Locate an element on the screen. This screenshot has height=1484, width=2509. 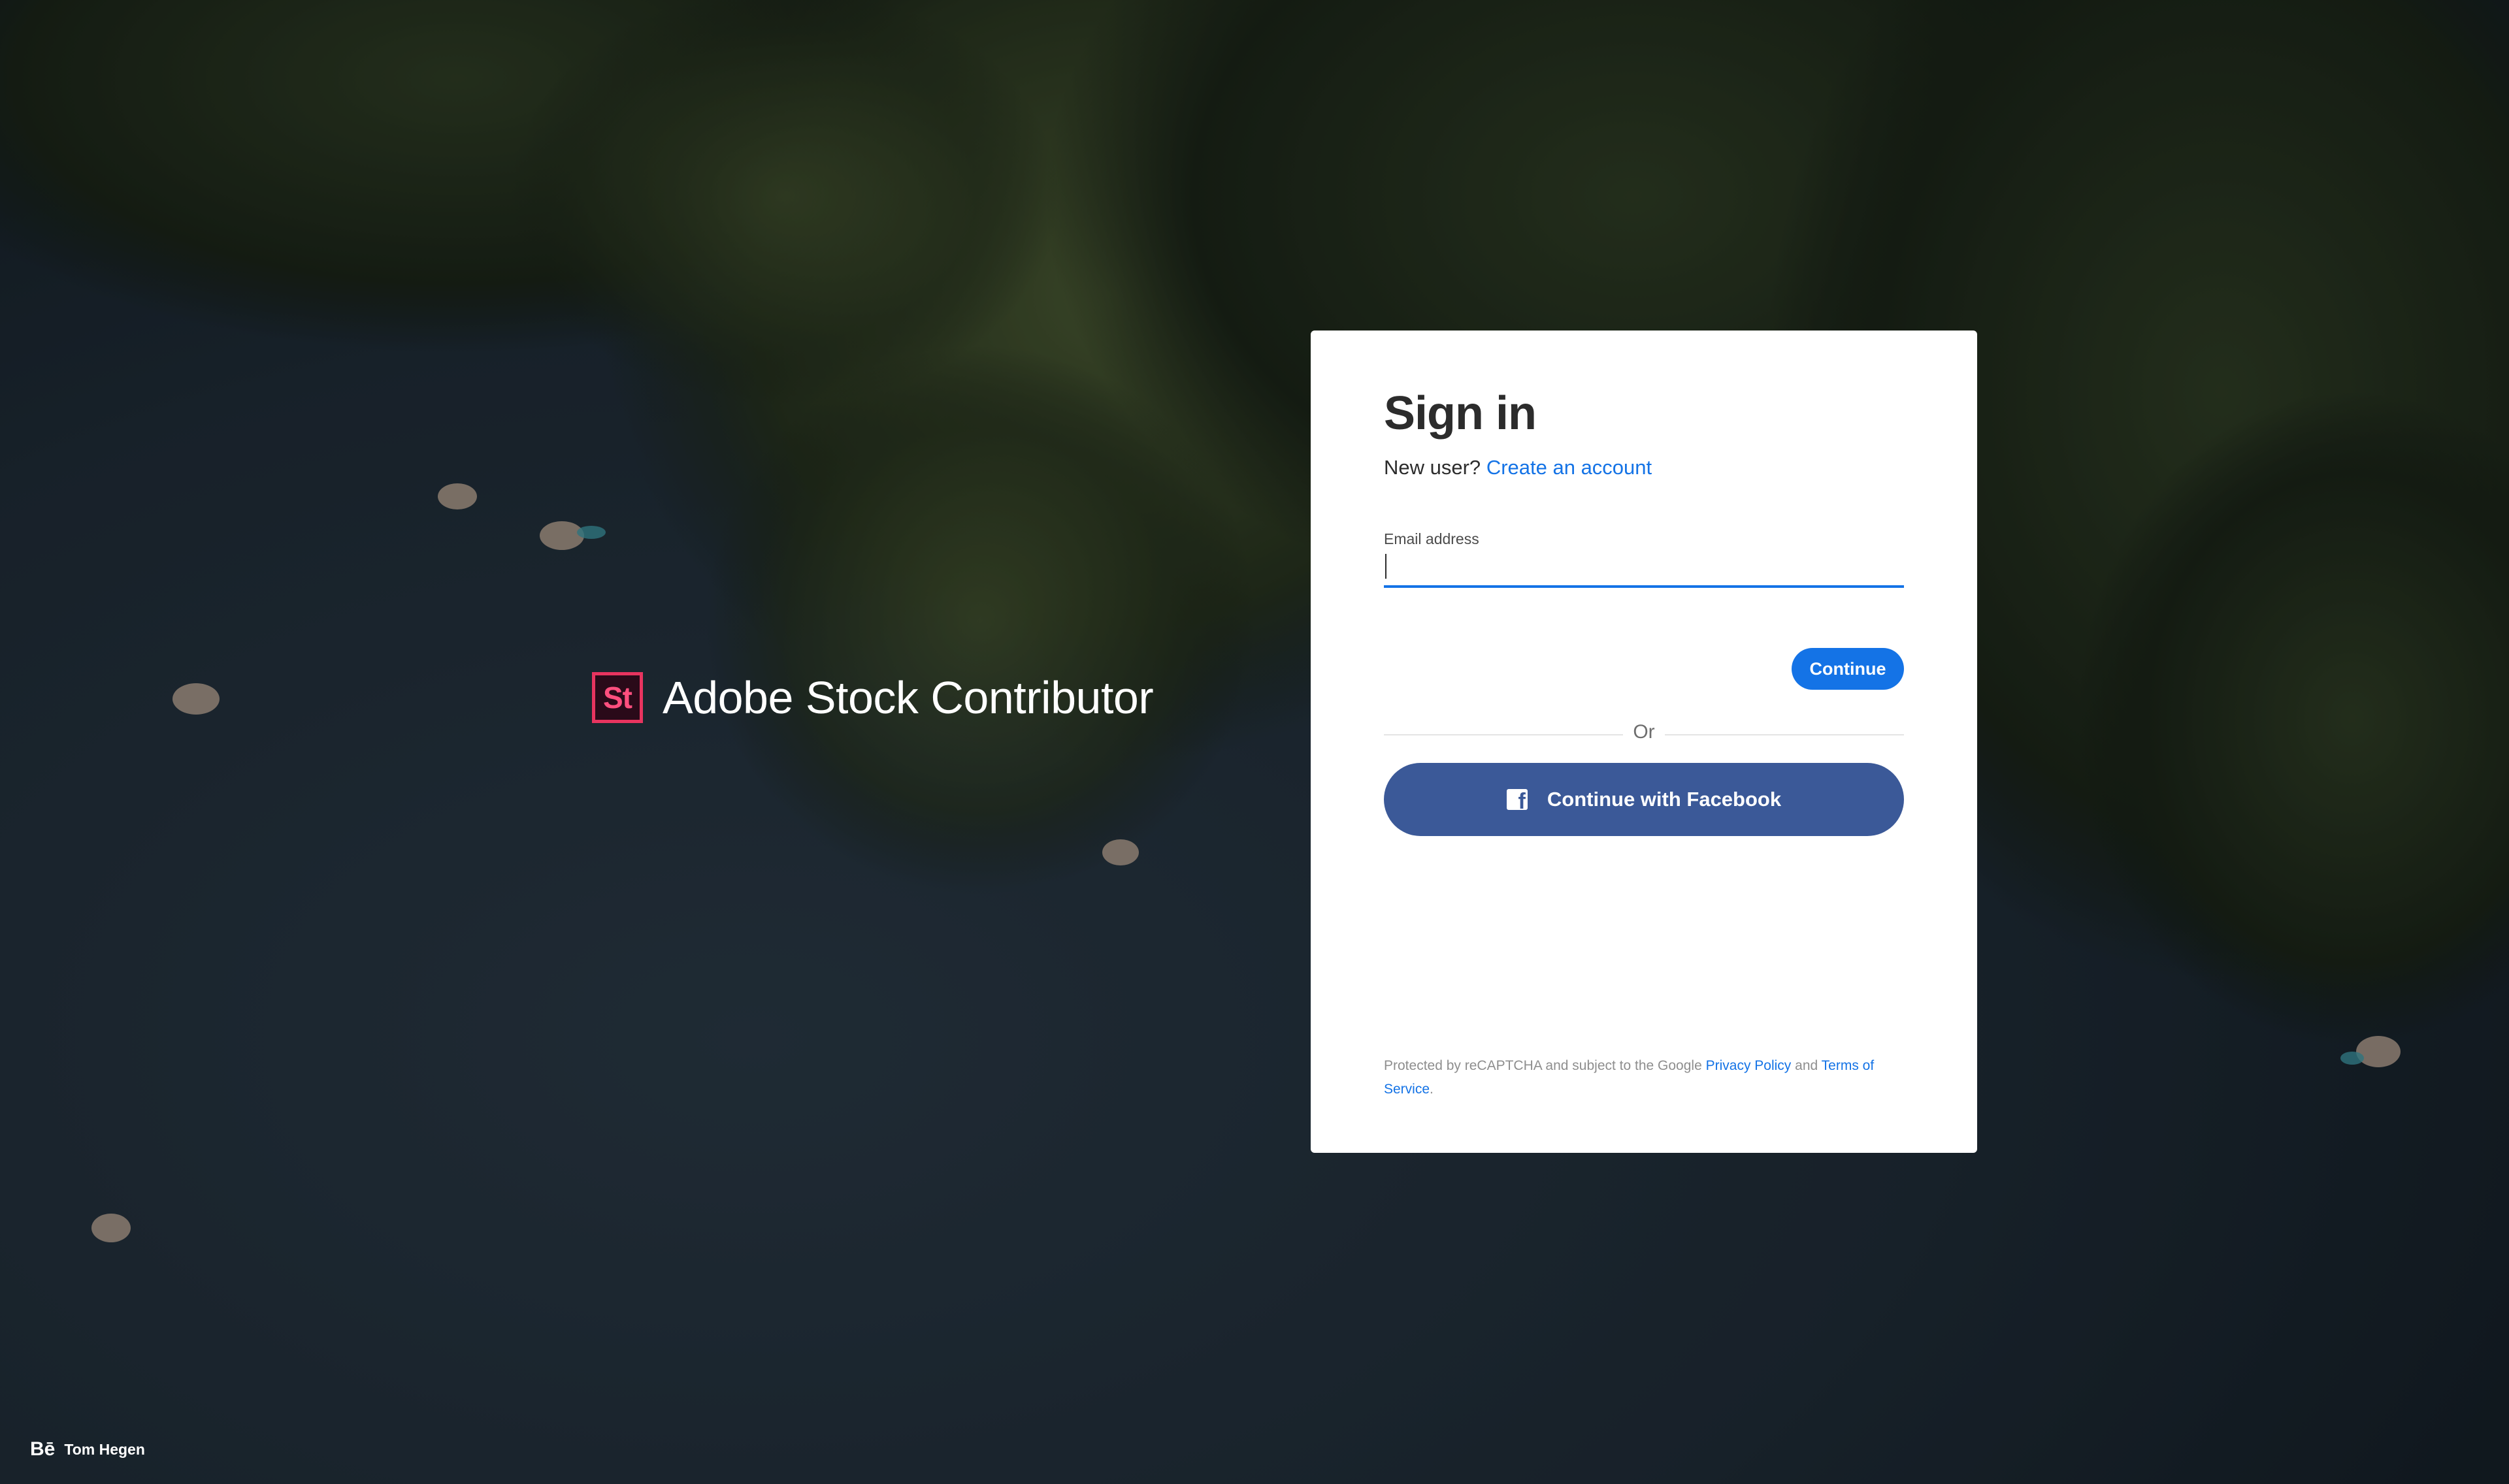
privacy-policy-link: Privacy Policy is located at coordinates (1749, 1065).